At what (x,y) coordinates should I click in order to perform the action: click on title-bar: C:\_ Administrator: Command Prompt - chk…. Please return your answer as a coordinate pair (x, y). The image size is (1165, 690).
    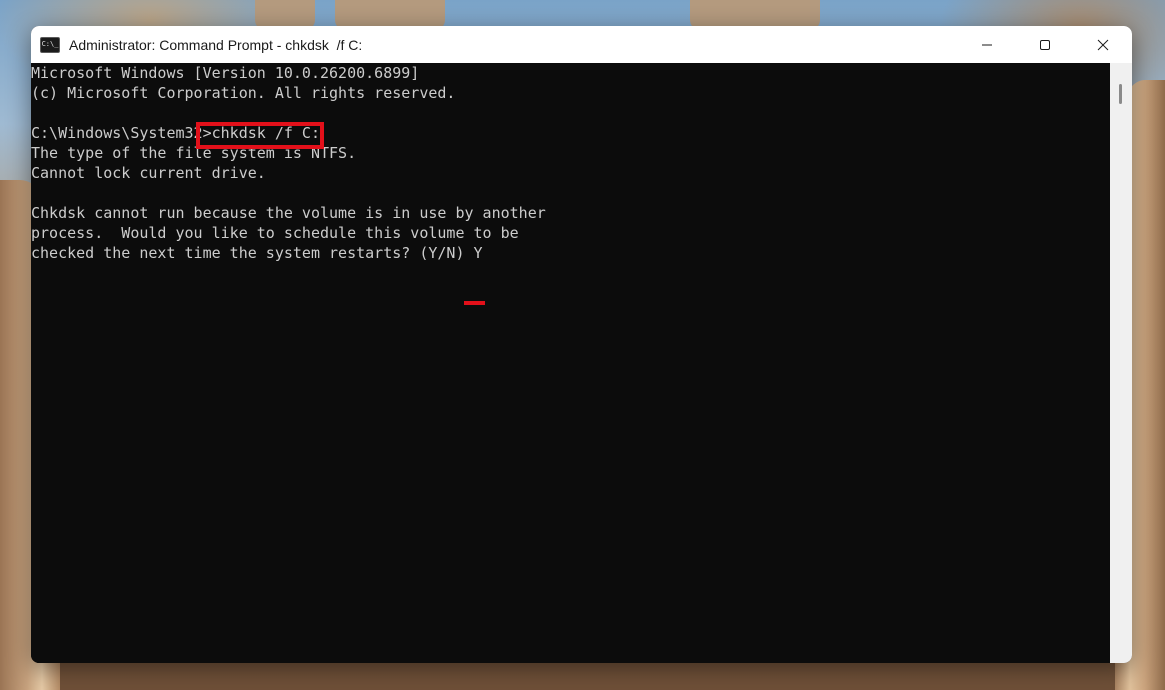
    Looking at the image, I should click on (581, 44).